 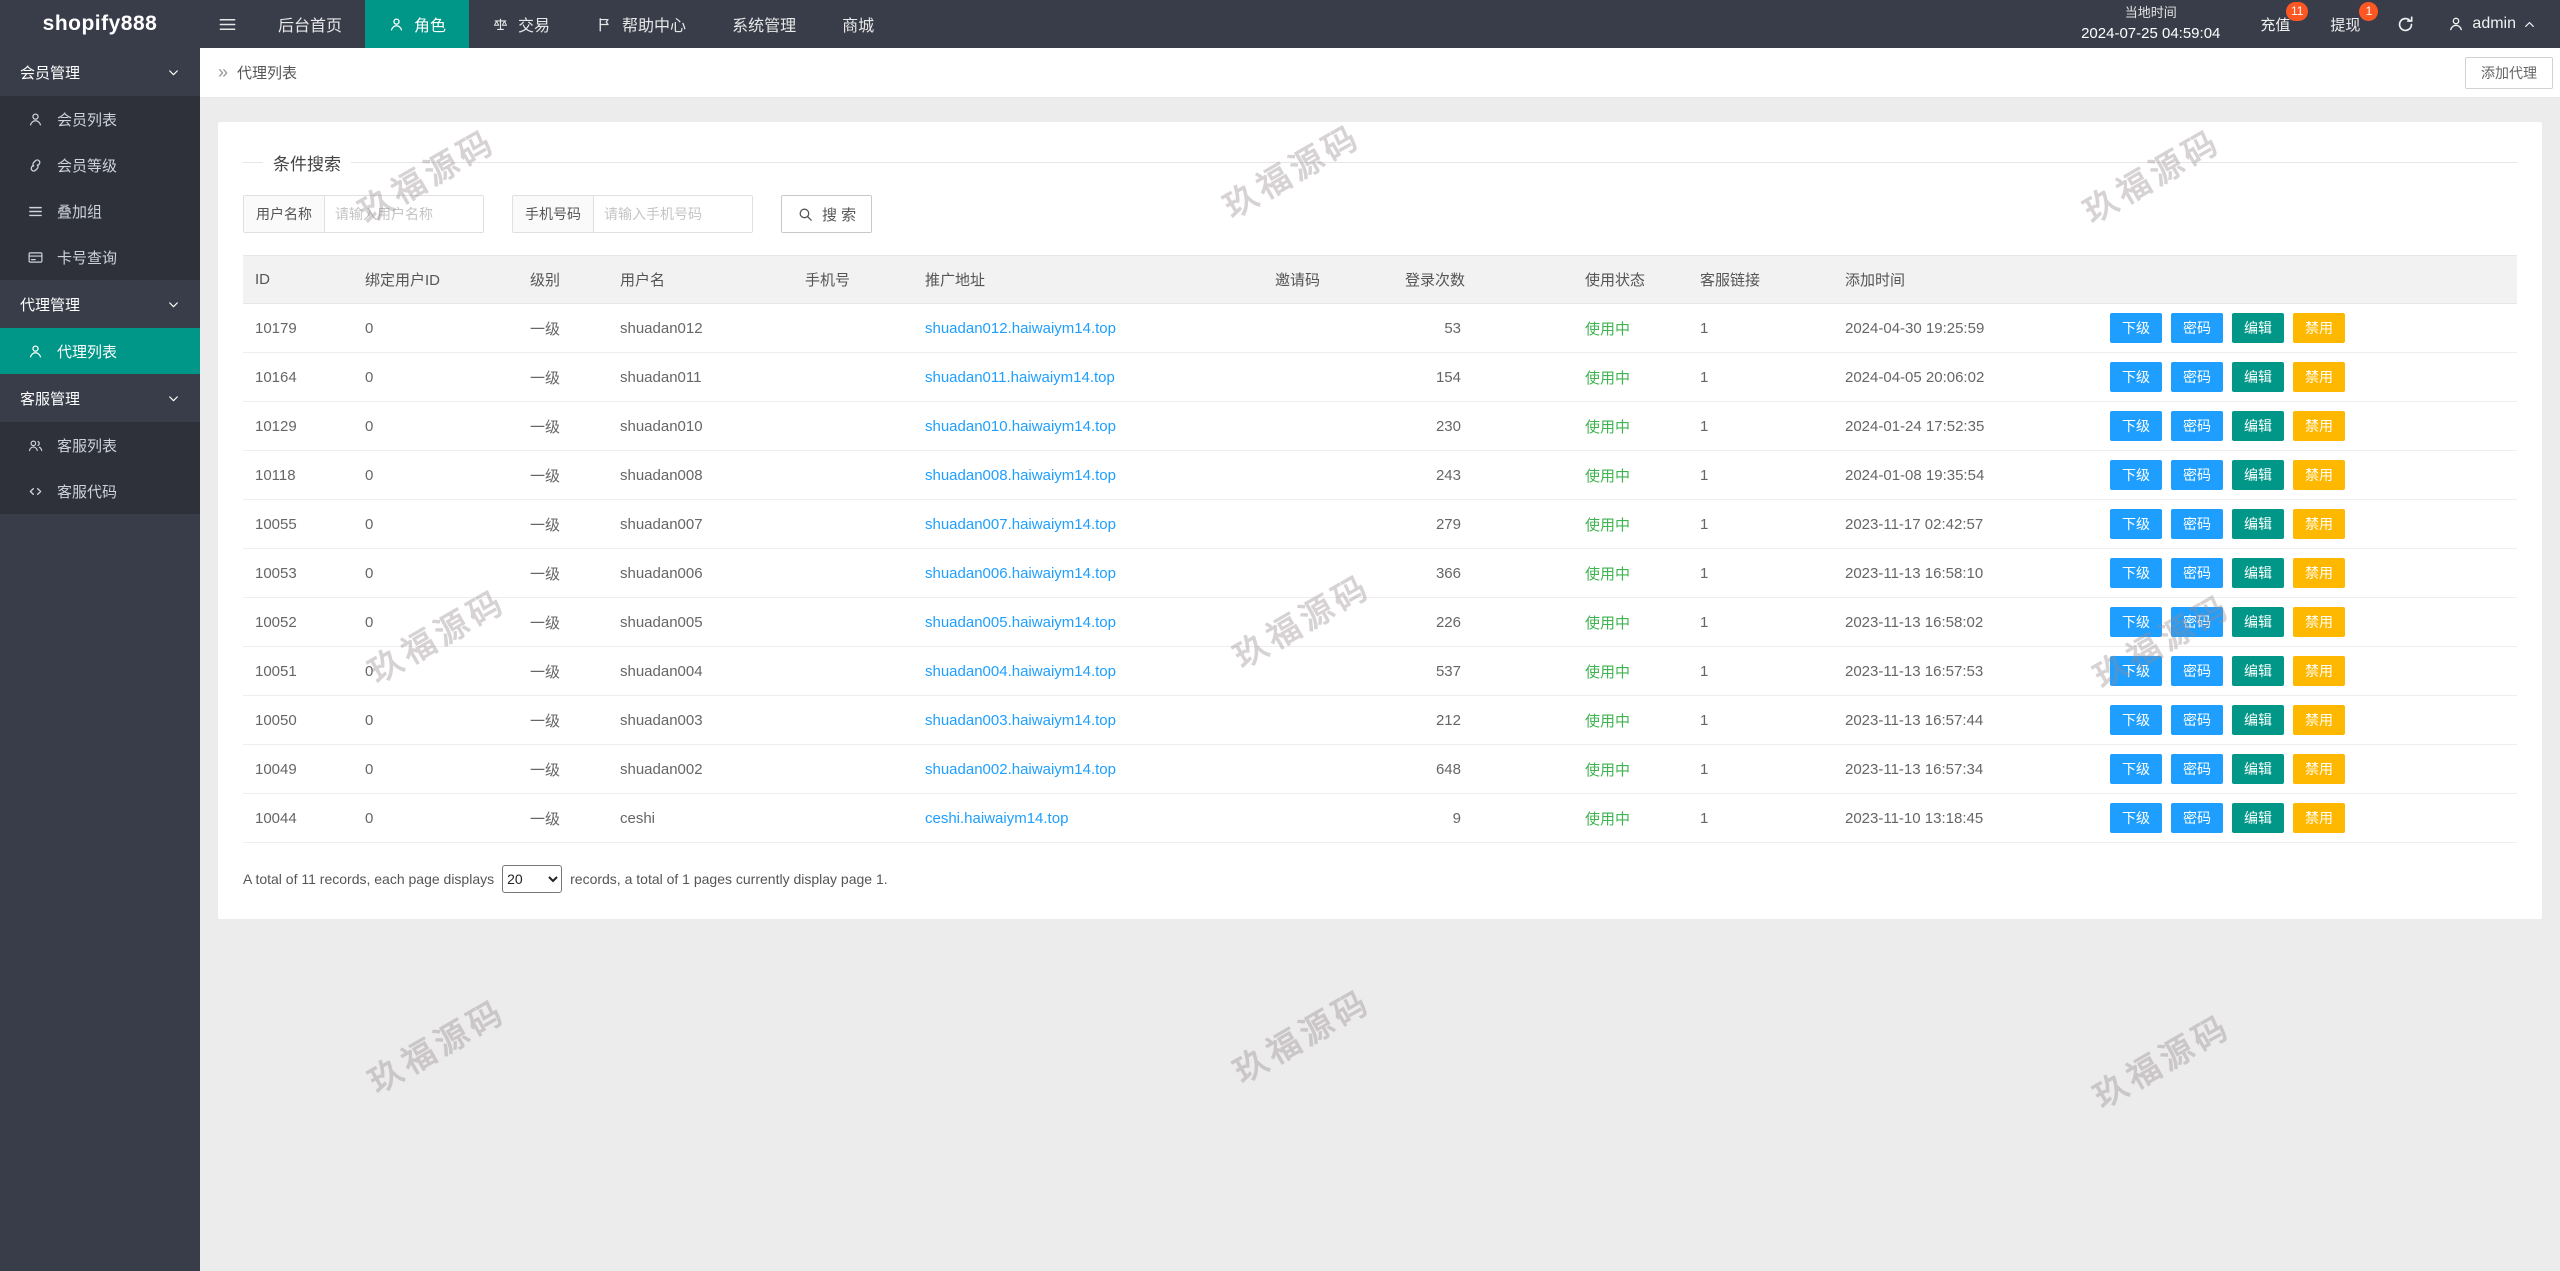 What do you see at coordinates (1020, 671) in the screenshot?
I see `promo-url-link: shuadan004.haiwaiym14.top` at bounding box center [1020, 671].